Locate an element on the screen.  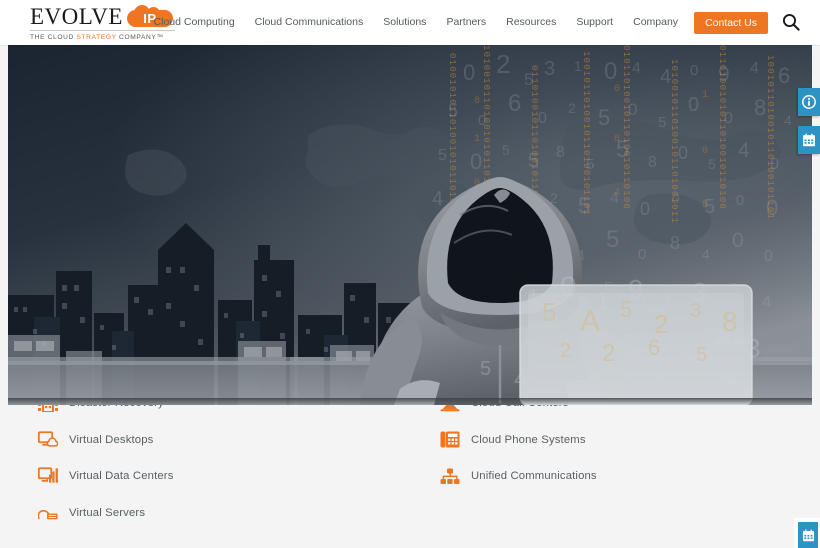
nav-support: Support is located at coordinates (594, 22).